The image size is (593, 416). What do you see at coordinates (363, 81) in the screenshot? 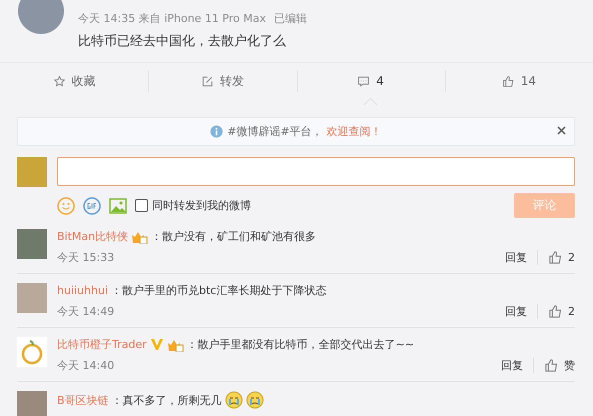
I see `comment-icon` at bounding box center [363, 81].